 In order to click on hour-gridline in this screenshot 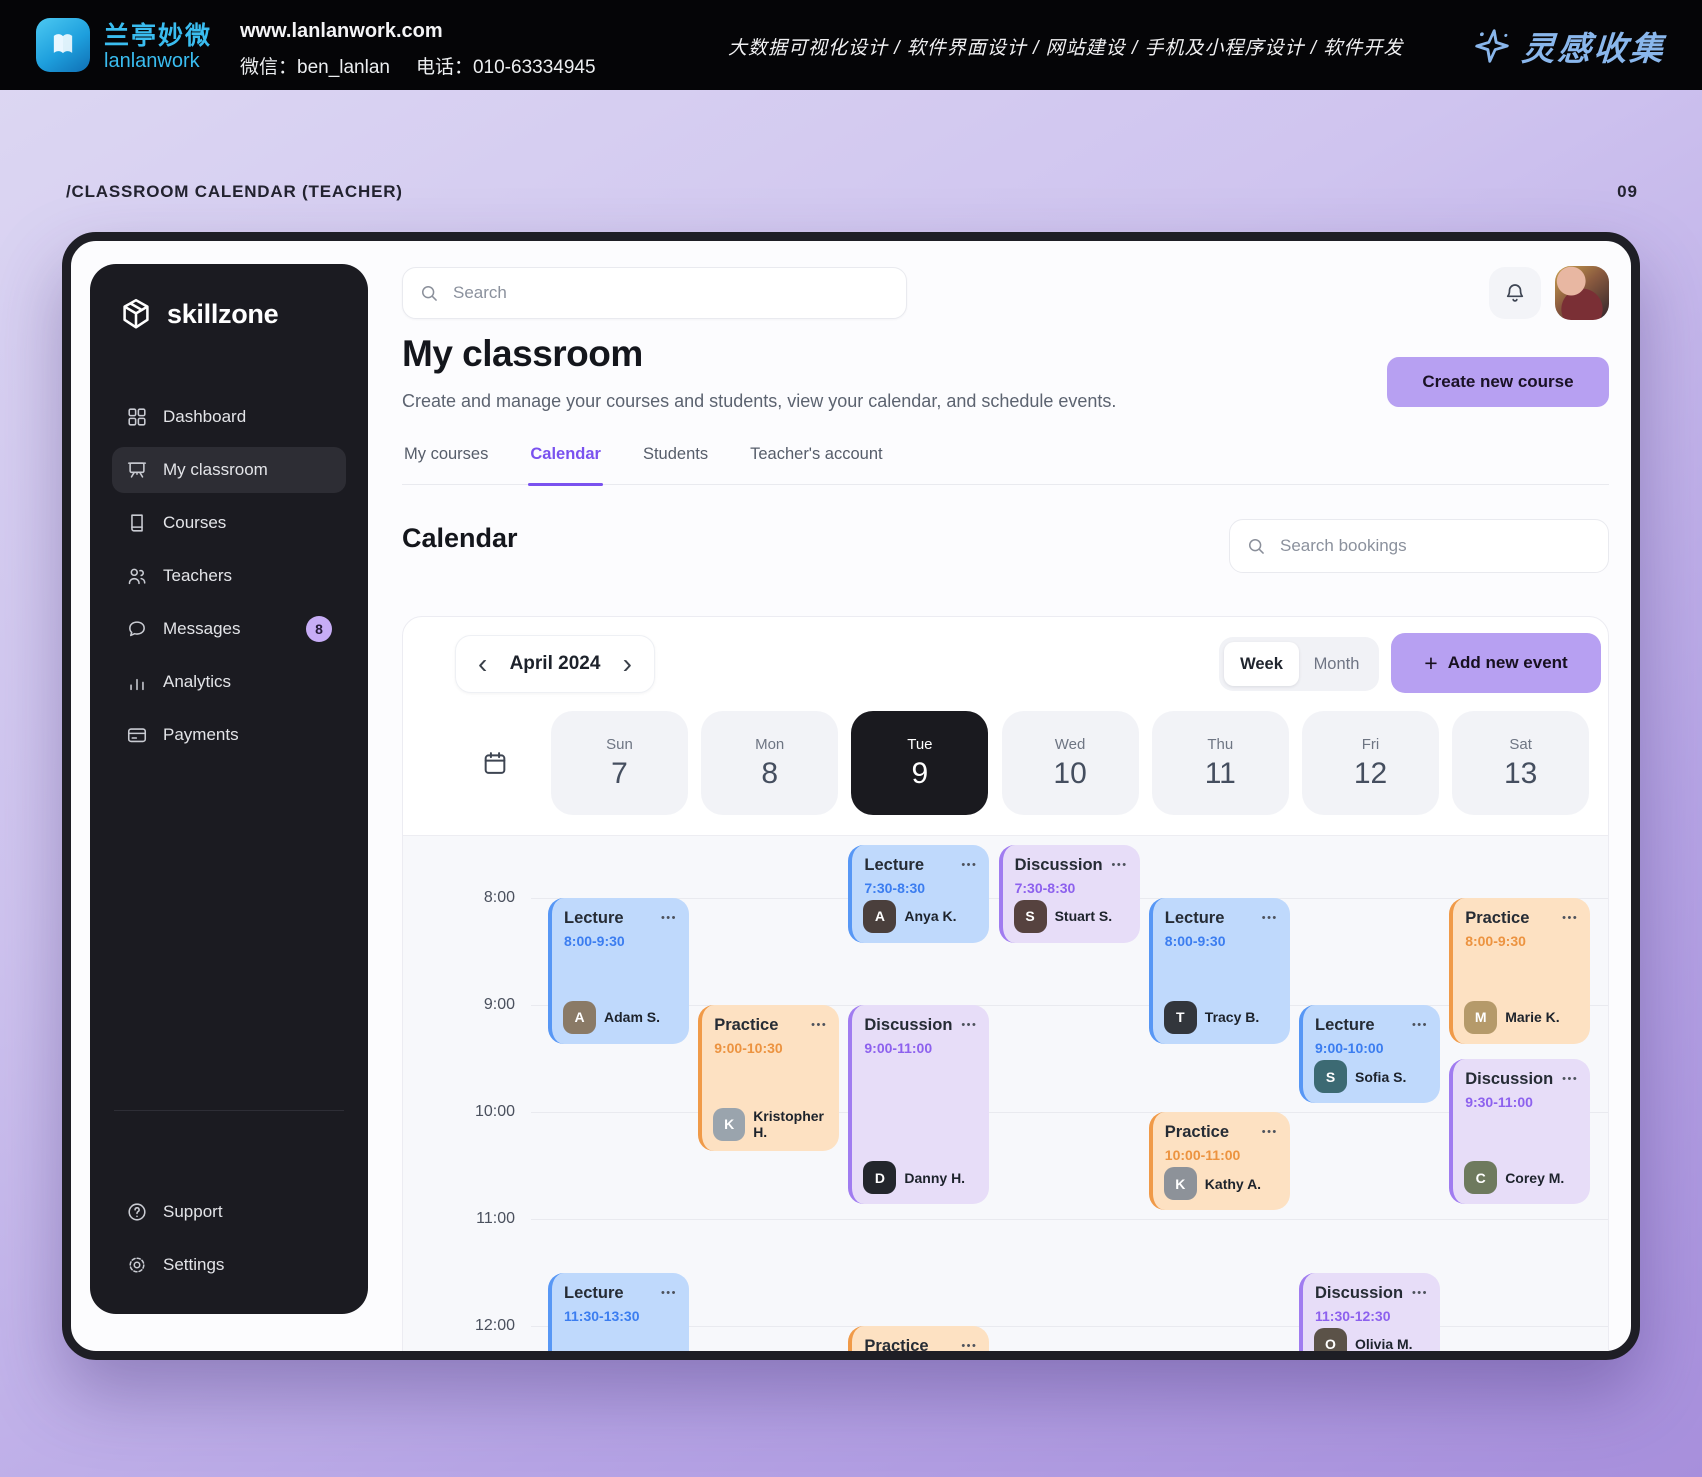, I will do `click(1069, 1112)`.